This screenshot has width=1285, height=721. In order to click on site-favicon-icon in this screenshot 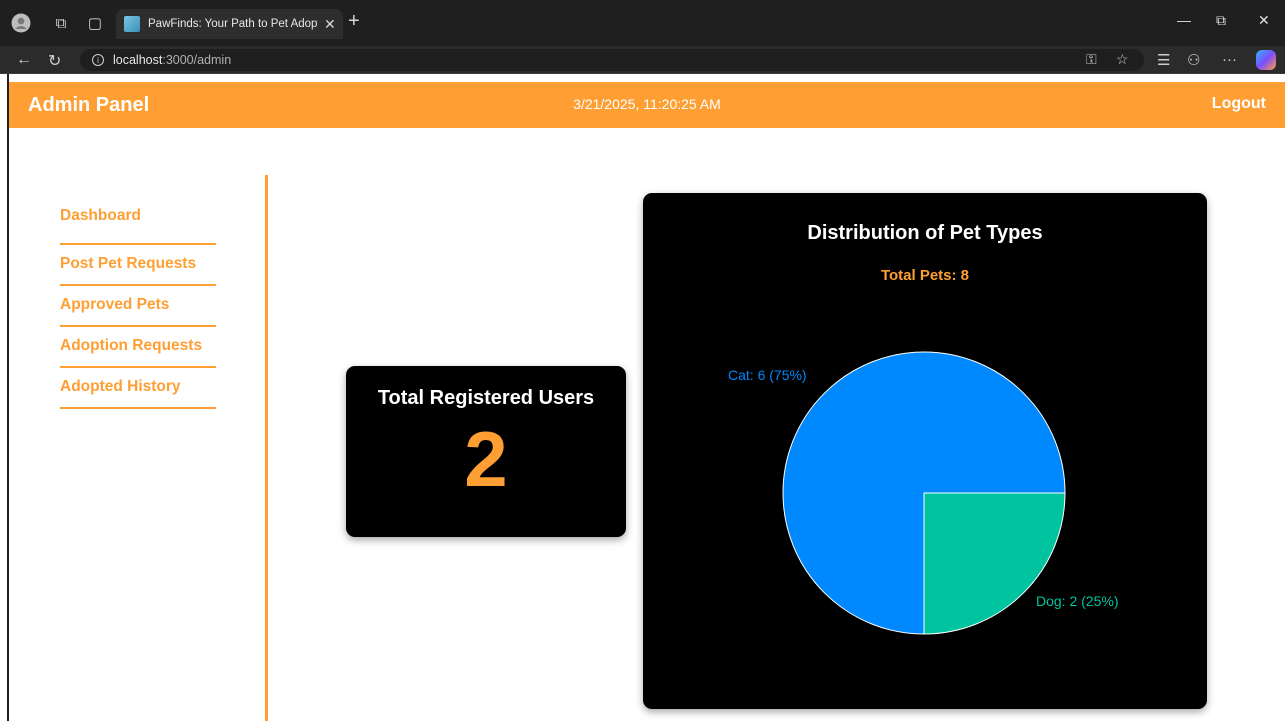, I will do `click(132, 24)`.